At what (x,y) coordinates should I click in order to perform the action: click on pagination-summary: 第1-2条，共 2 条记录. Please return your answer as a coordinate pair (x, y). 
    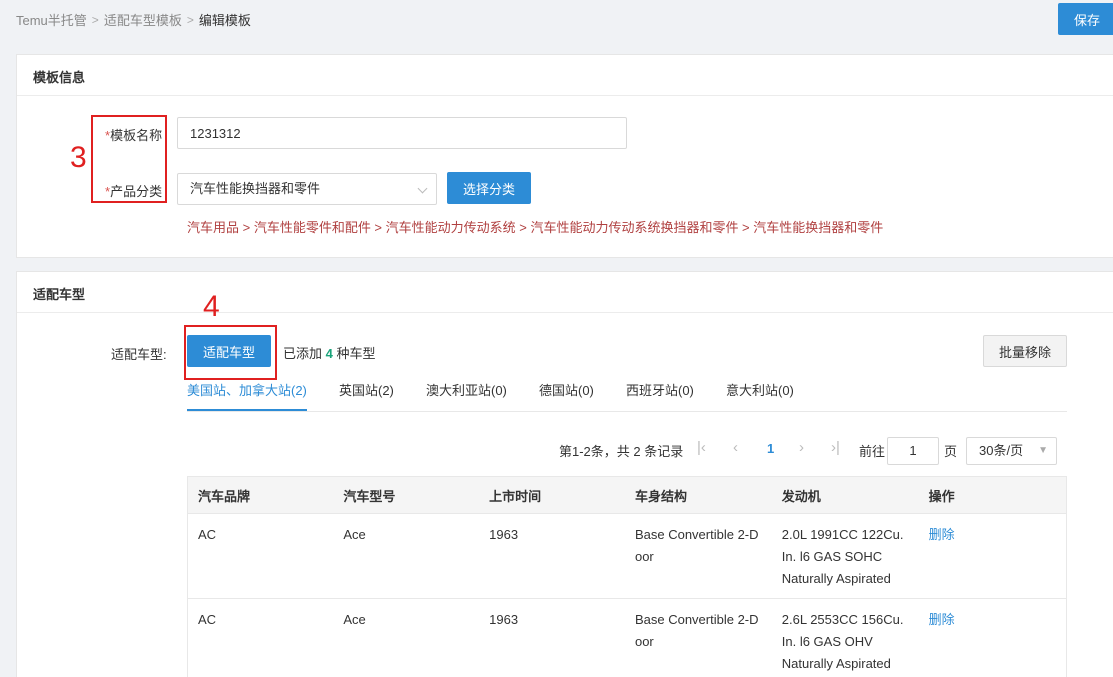
    Looking at the image, I should click on (621, 451).